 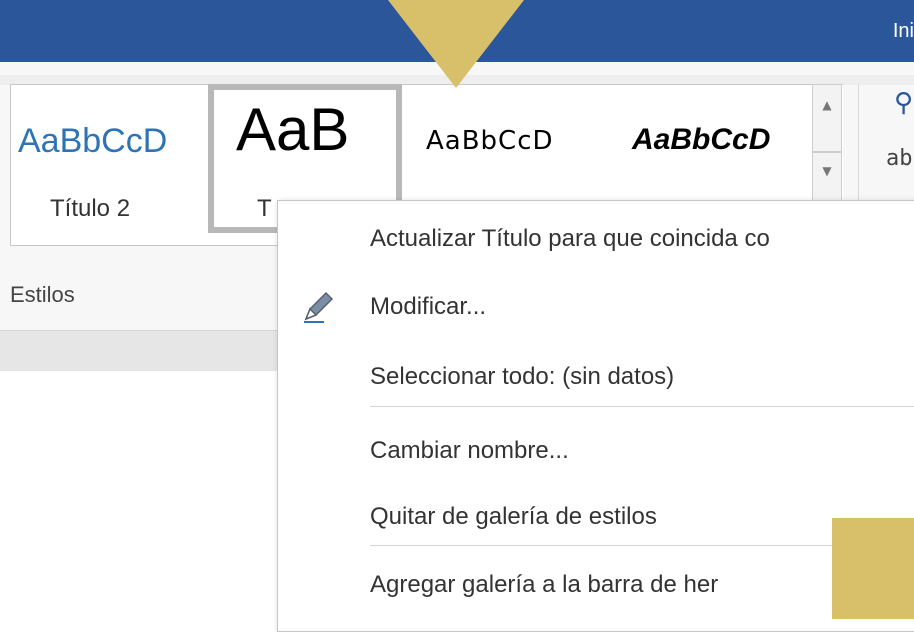 What do you see at coordinates (544, 585) in the screenshot?
I see `menu-item-agregar-galeria: Agregar galería a la barra de her` at bounding box center [544, 585].